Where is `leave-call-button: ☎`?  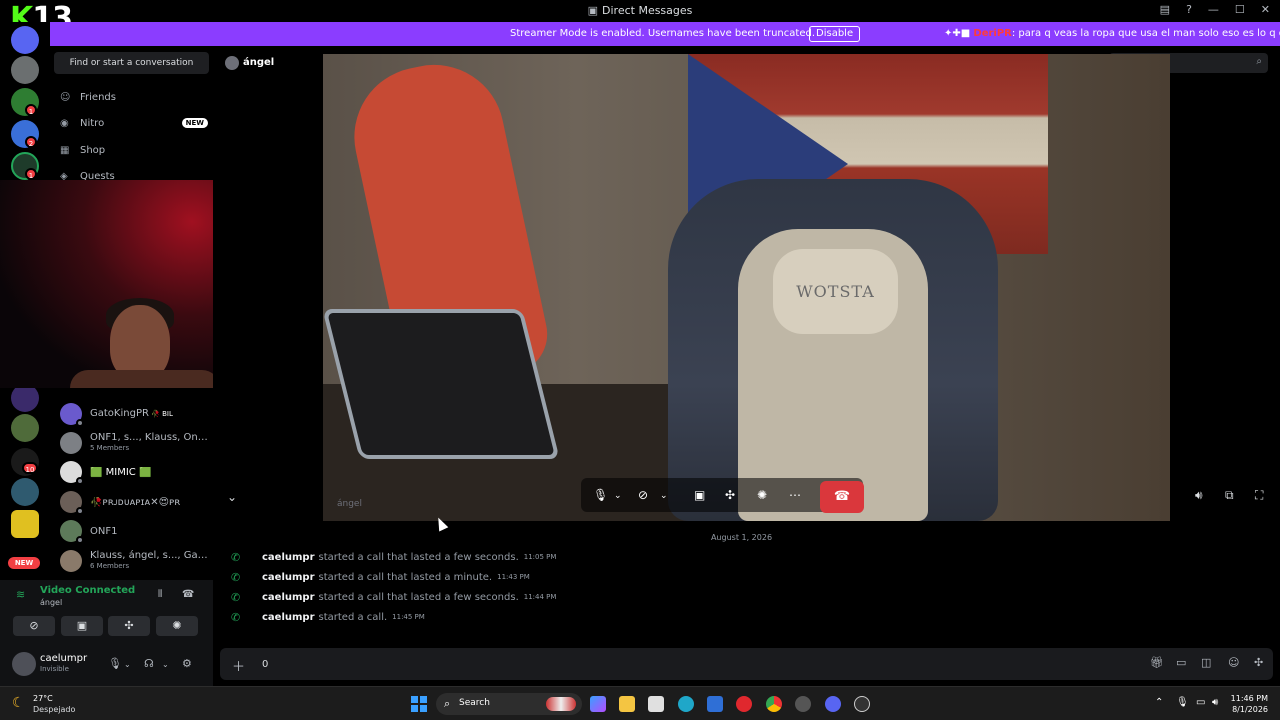 leave-call-button: ☎ is located at coordinates (842, 497).